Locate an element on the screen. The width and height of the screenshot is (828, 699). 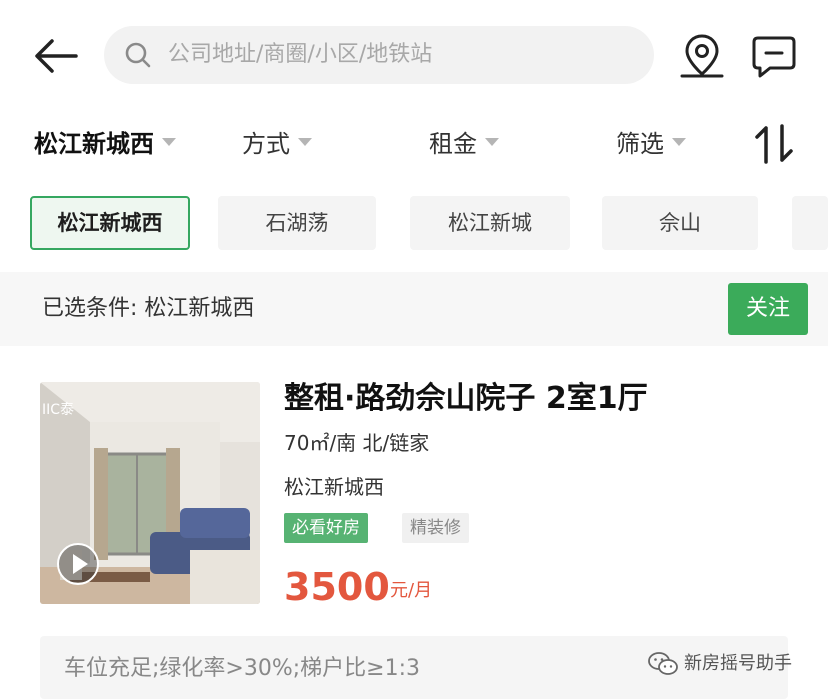
room-photo: IIC泰 is located at coordinates (150, 493).